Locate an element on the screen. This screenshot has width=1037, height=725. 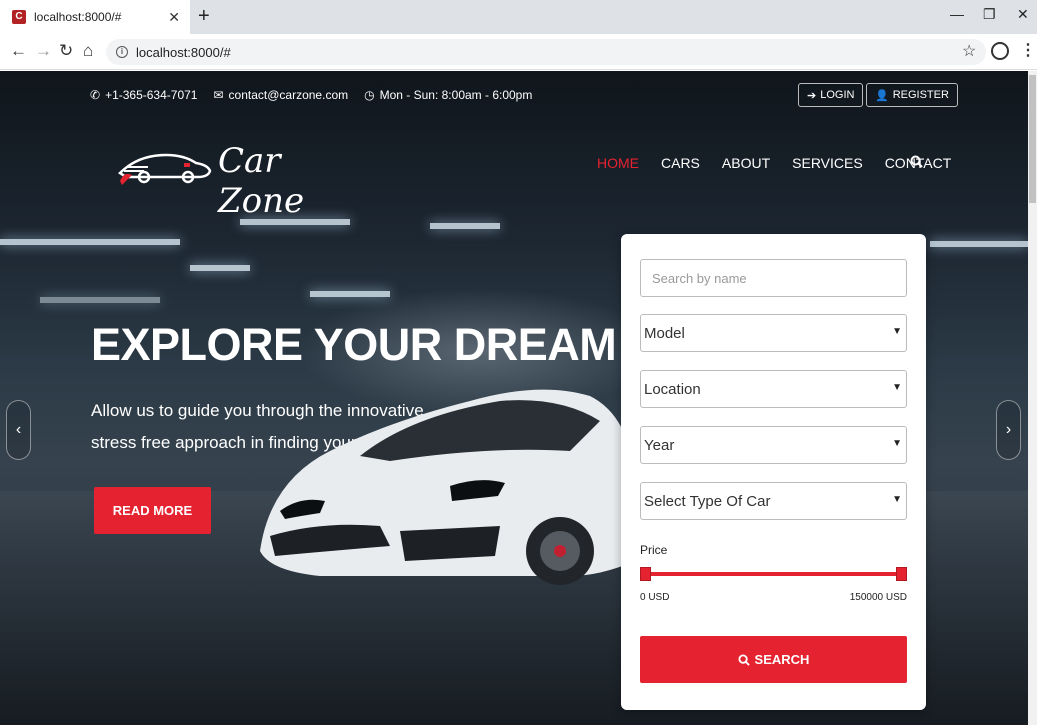
location-select: Location ▼ is located at coordinates (773, 389).